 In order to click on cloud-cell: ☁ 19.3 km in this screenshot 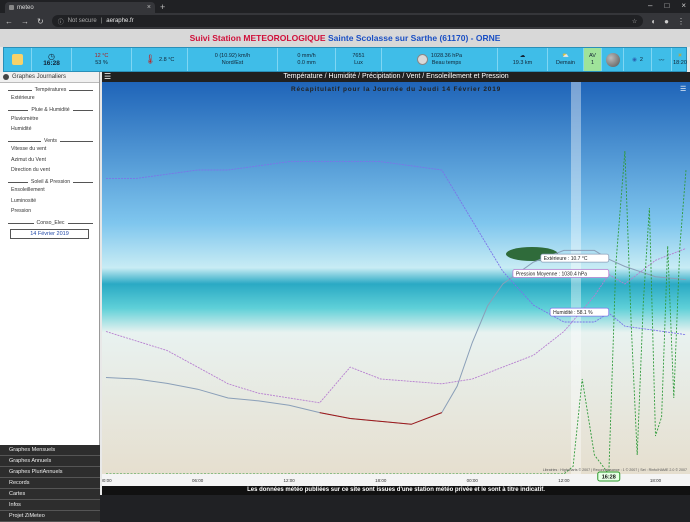, I will do `click(523, 59)`.